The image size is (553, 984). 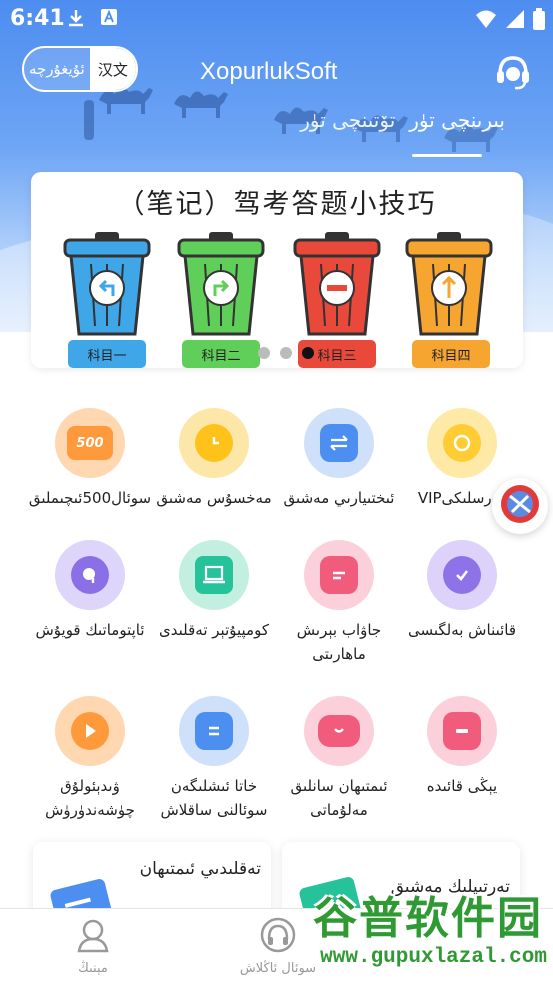 I want to click on menu-item-exam-statistics: ئىمتىھان سانلىق مەلۇماتى, so click(x=339, y=759).